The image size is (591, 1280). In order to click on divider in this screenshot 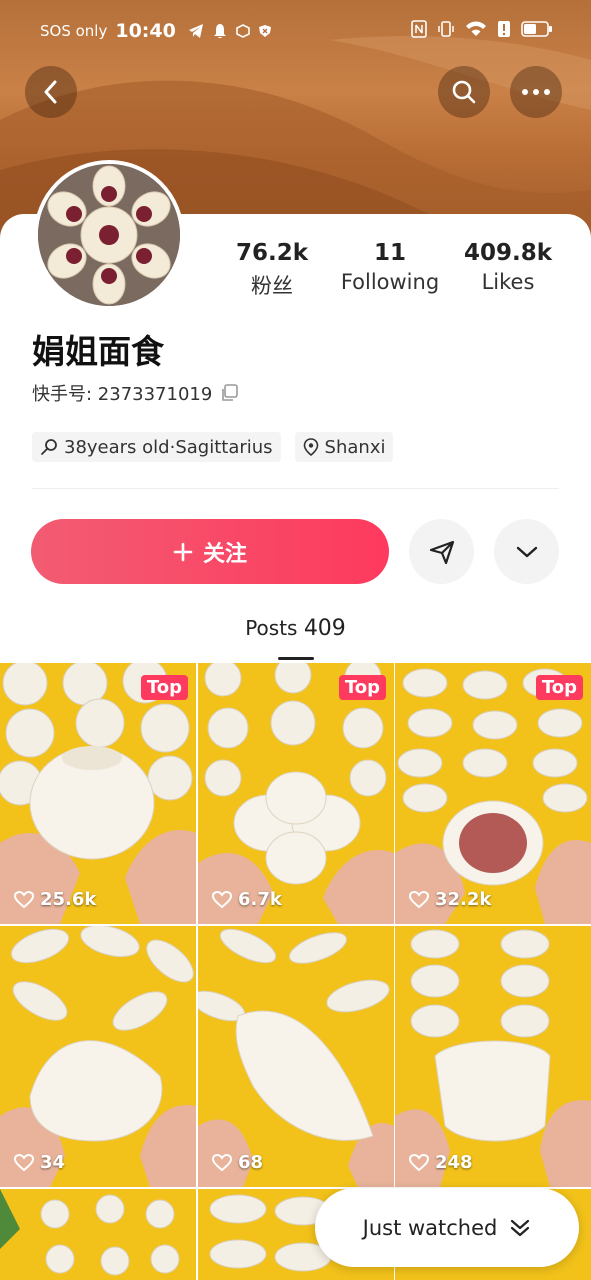, I will do `click(295, 488)`.